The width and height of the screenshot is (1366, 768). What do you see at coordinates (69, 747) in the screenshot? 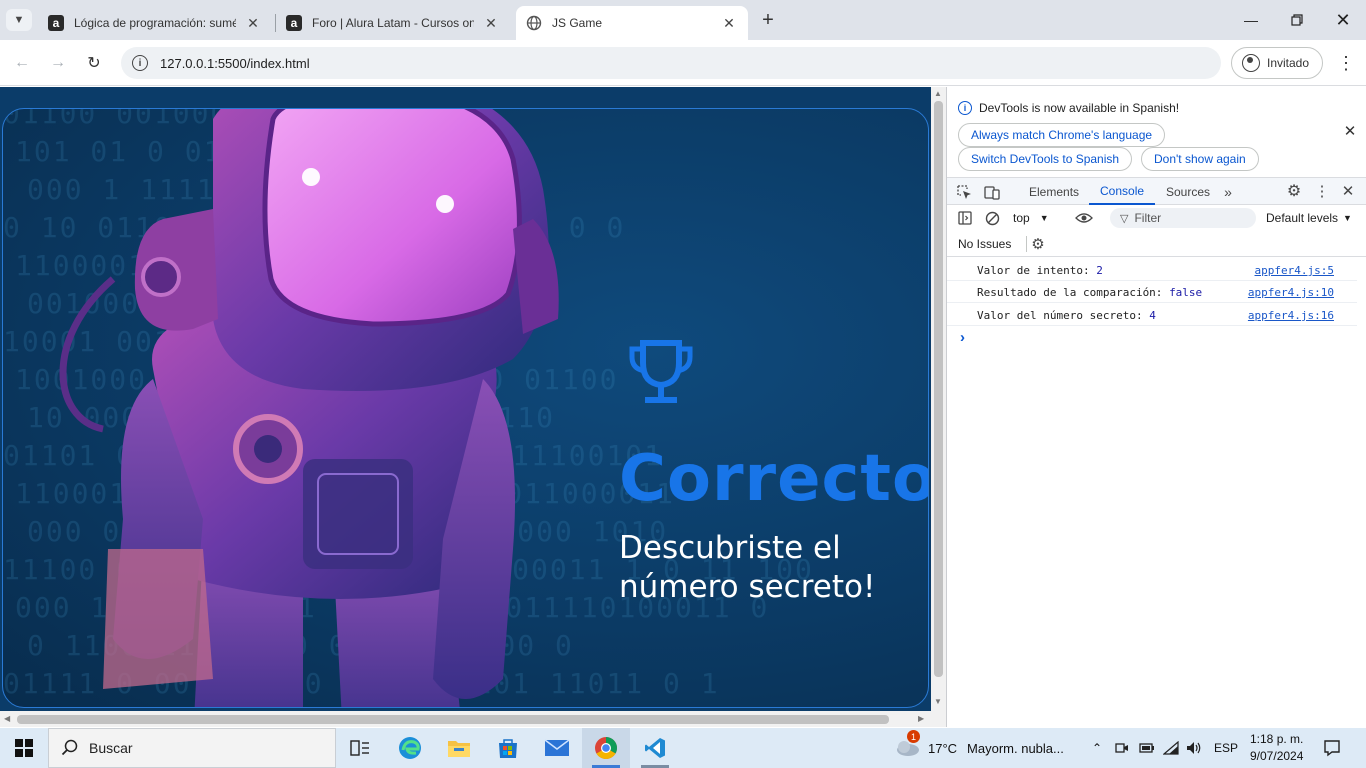
I see `search-icon` at bounding box center [69, 747].